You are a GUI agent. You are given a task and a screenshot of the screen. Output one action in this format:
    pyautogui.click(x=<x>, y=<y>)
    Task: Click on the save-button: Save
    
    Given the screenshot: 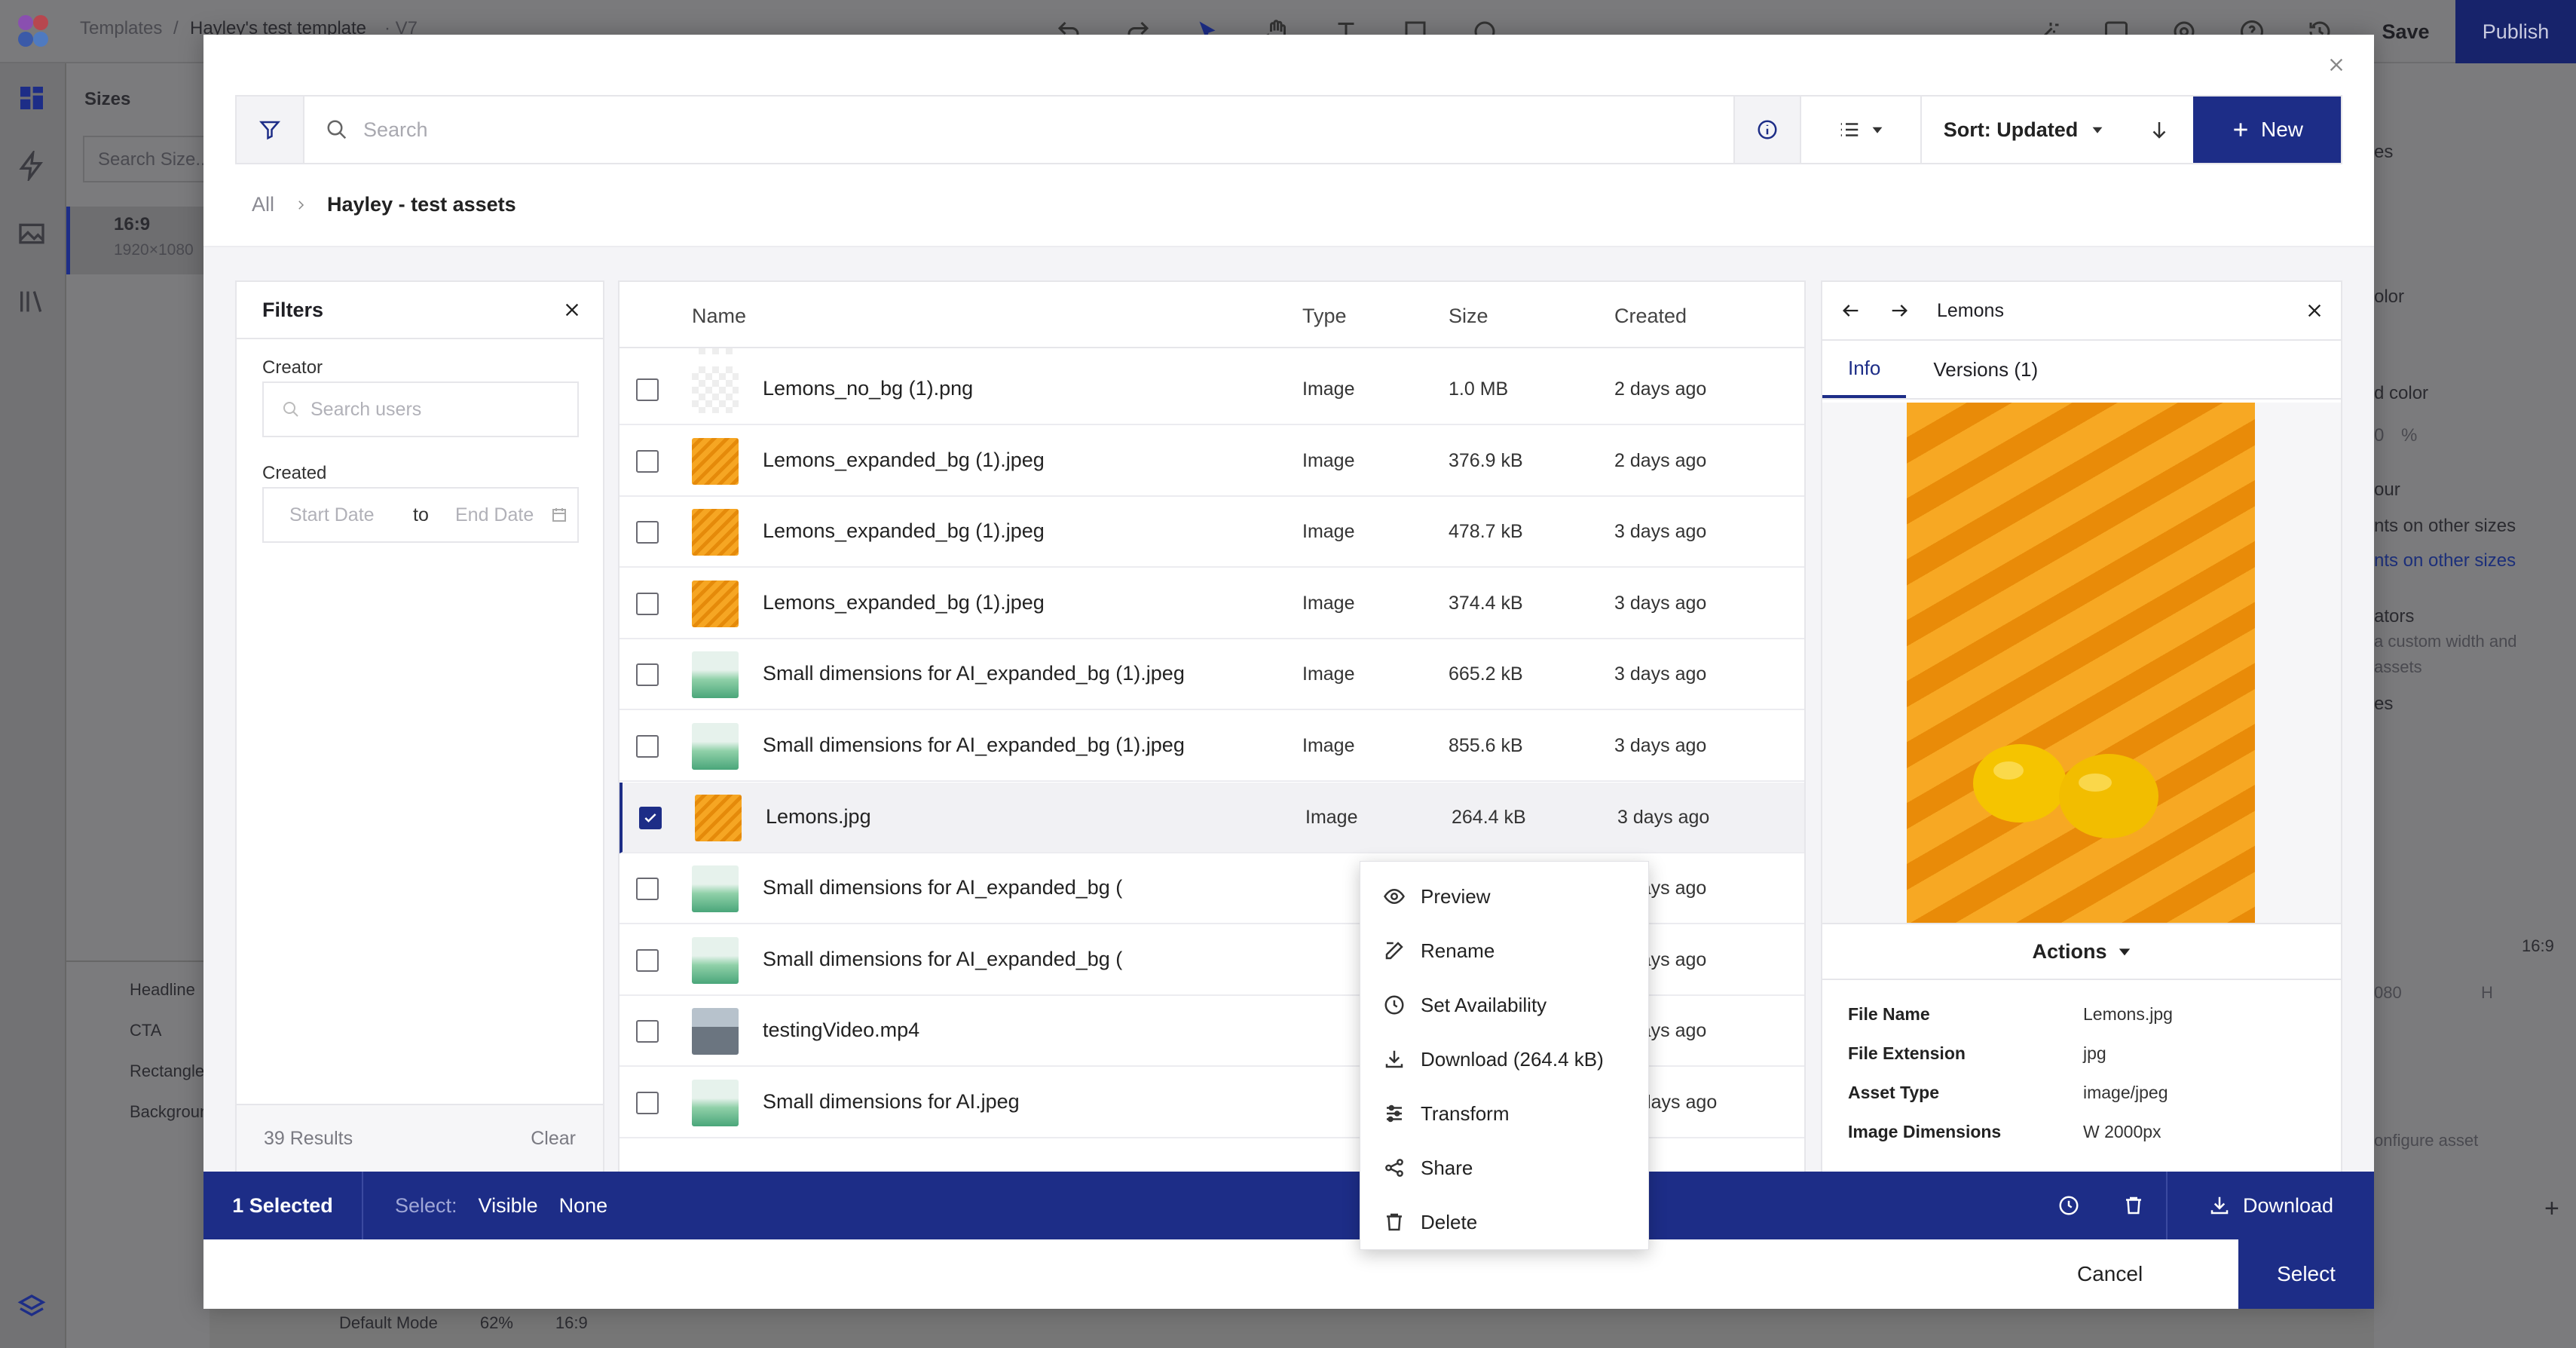 What is the action you would take?
    pyautogui.click(x=2406, y=31)
    